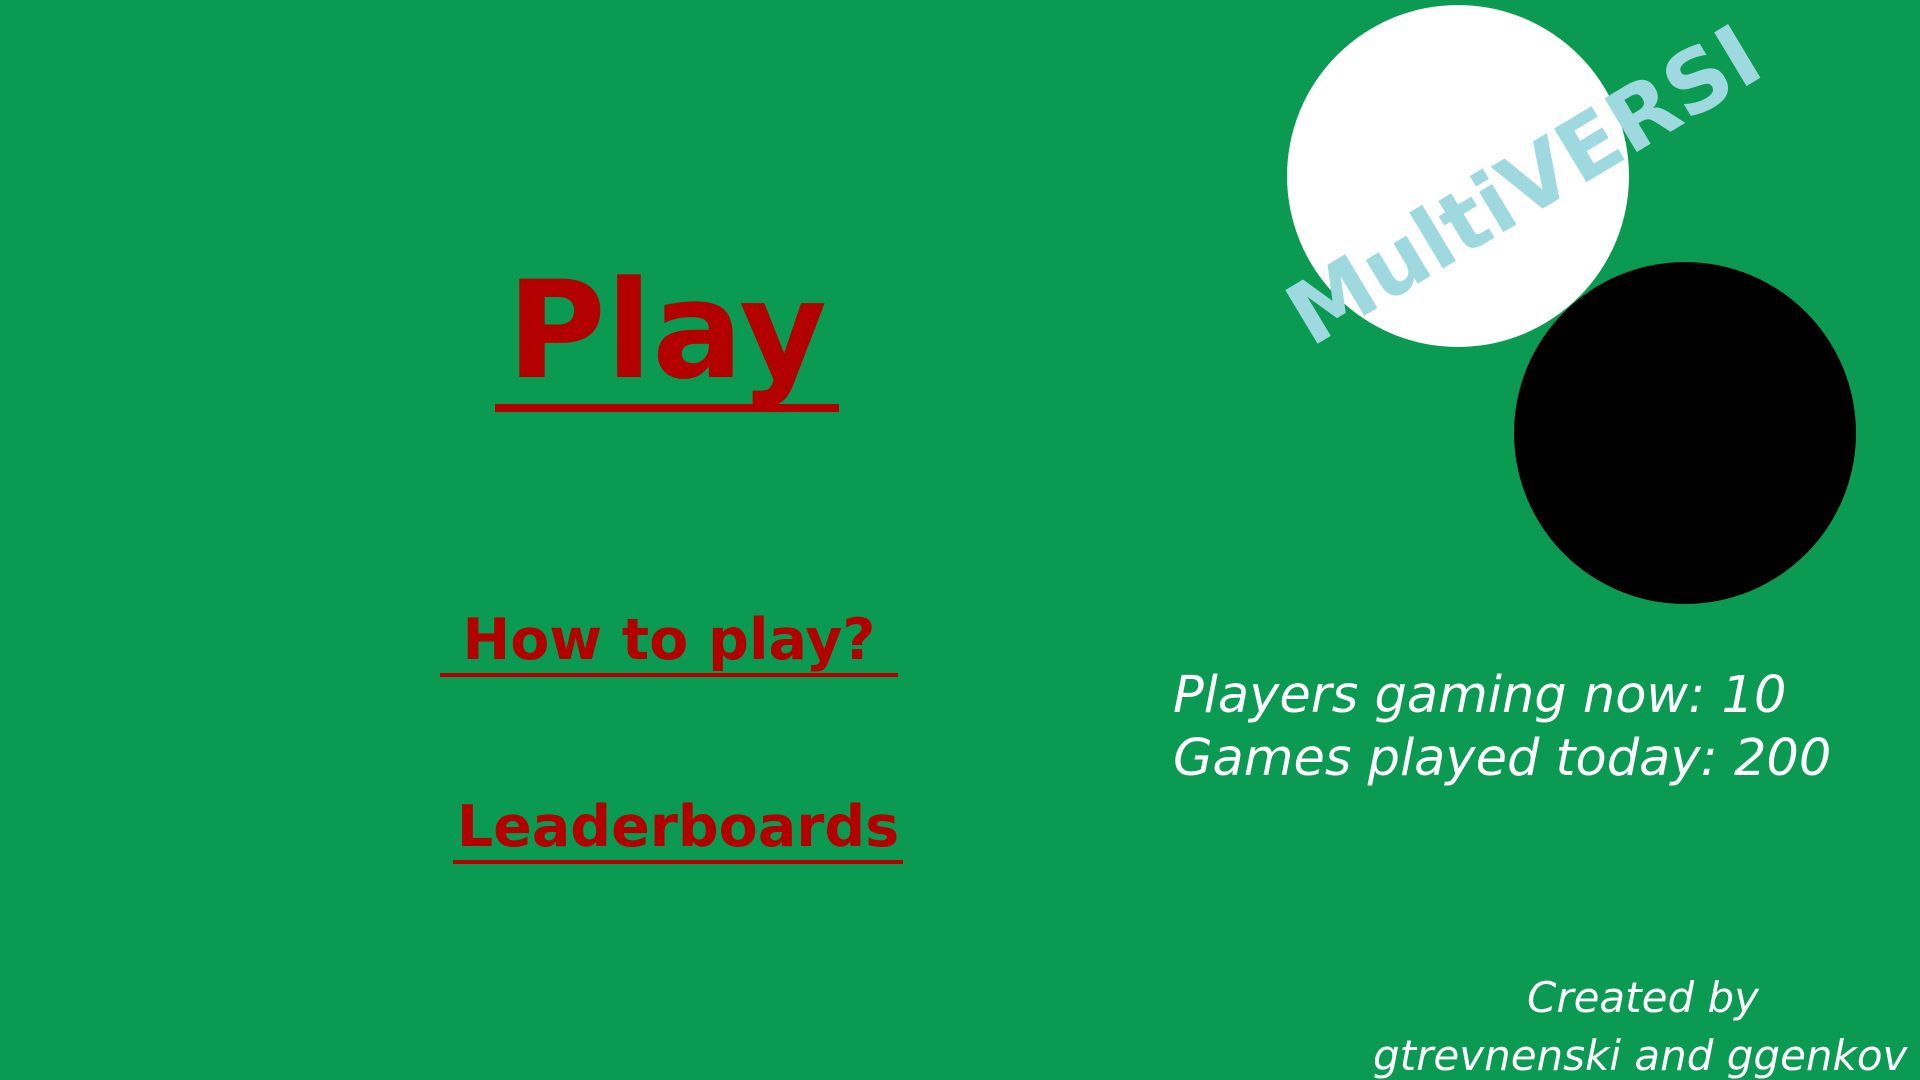 Image resolution: width=1920 pixels, height=1080 pixels. Describe the element at coordinates (1445, 758) in the screenshot. I see `games-today-label: Games played today:` at that location.